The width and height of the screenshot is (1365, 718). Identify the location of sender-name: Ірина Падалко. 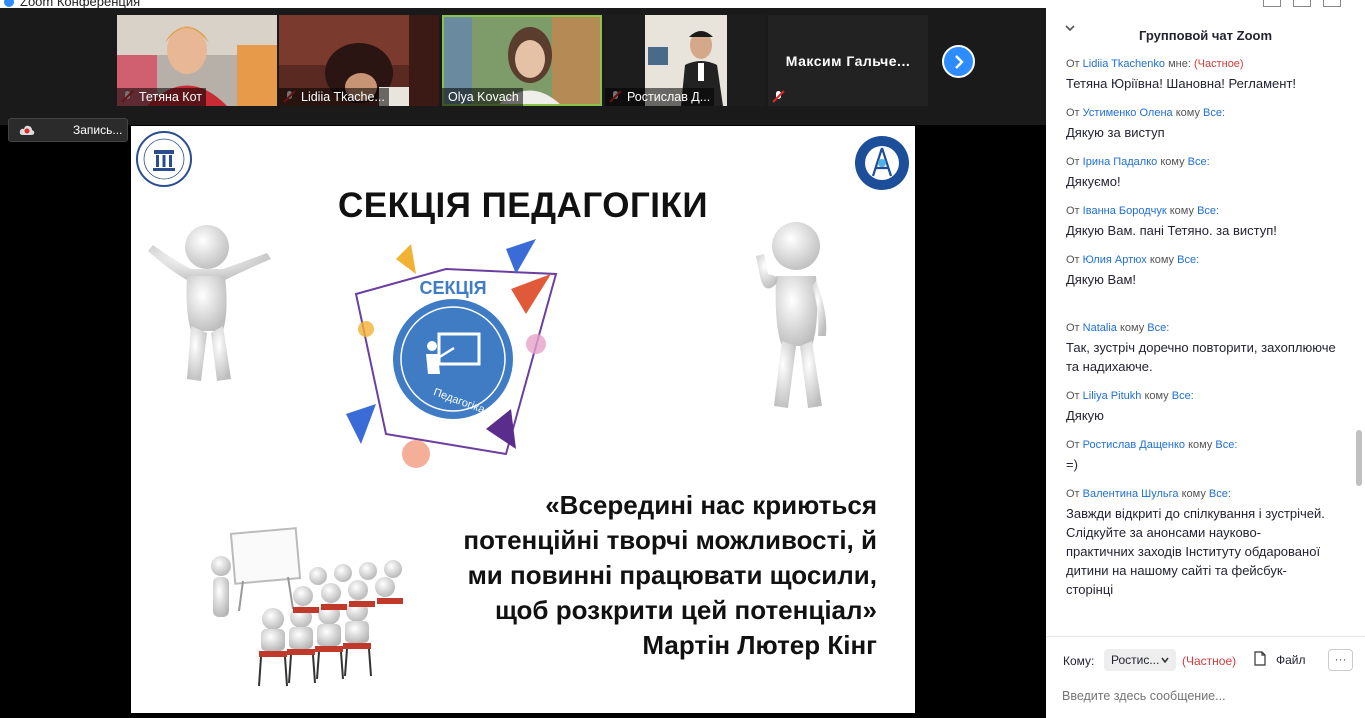
(1120, 162).